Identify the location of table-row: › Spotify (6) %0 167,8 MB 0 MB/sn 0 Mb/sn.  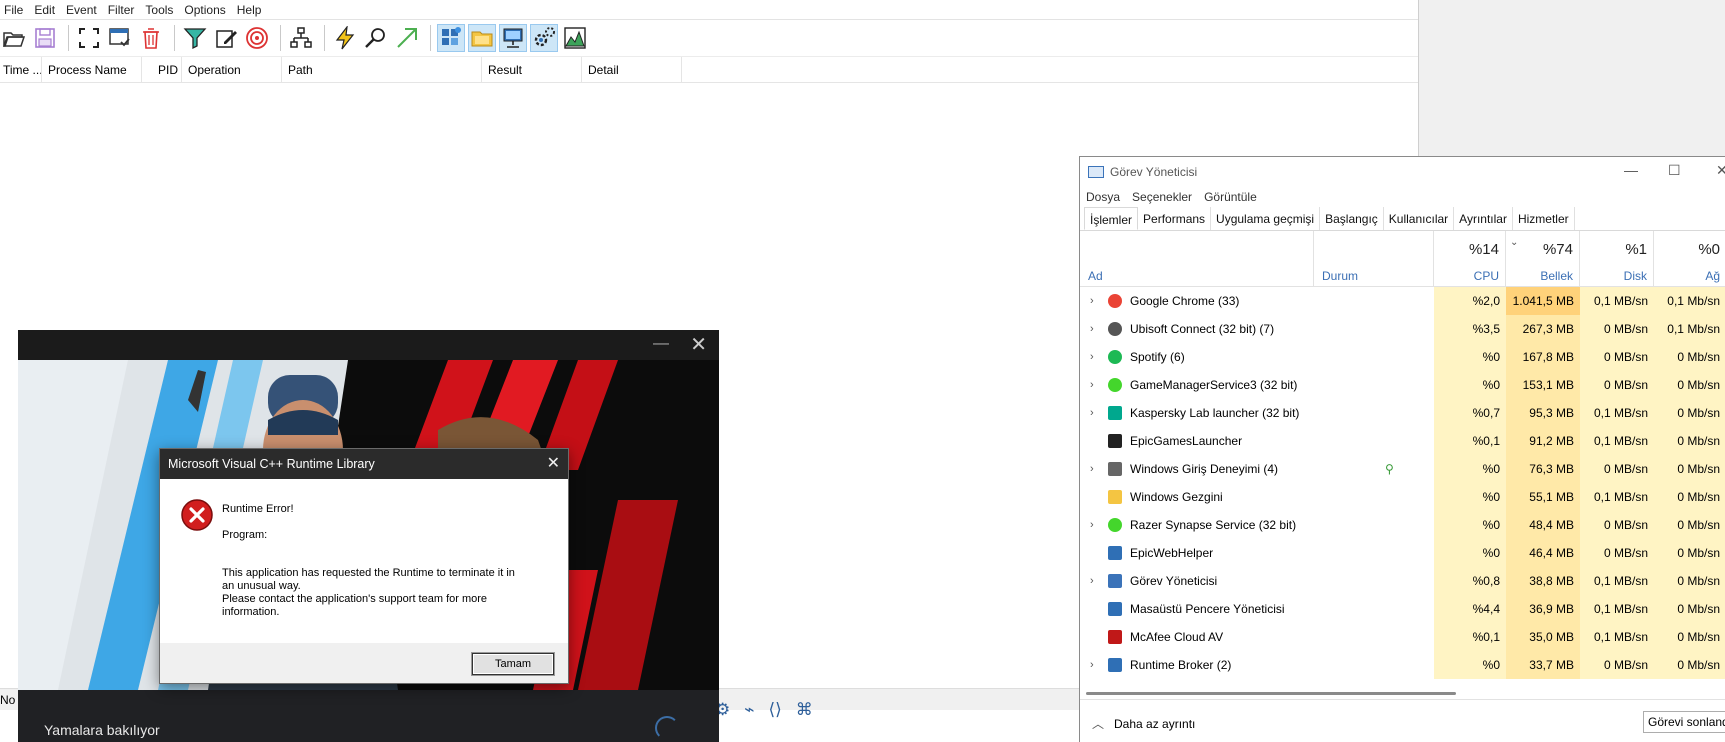
(1402, 357).